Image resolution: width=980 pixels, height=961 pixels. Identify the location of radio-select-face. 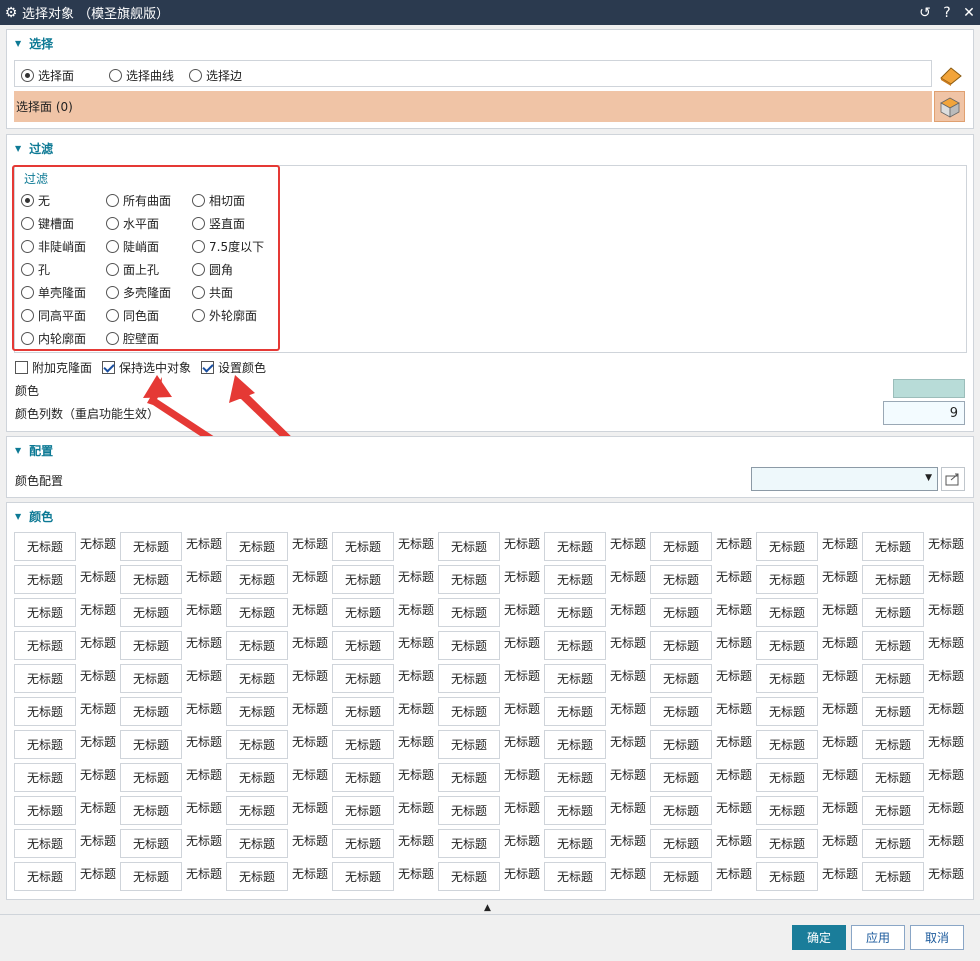
(27, 75).